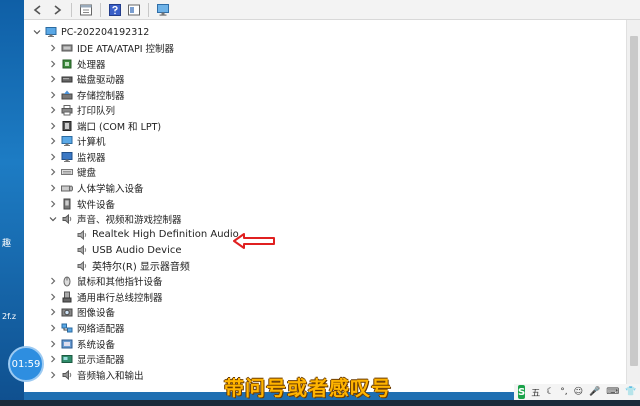  Describe the element at coordinates (57, 10) in the screenshot. I see `forward-icon` at that location.